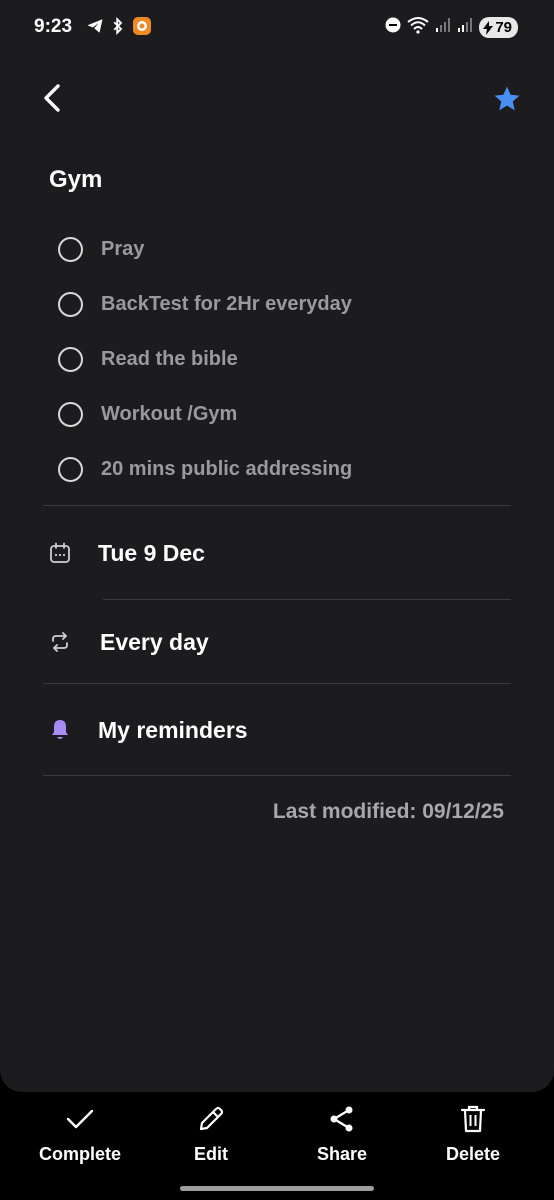 The image size is (554, 1200). I want to click on star-icon, so click(507, 98).